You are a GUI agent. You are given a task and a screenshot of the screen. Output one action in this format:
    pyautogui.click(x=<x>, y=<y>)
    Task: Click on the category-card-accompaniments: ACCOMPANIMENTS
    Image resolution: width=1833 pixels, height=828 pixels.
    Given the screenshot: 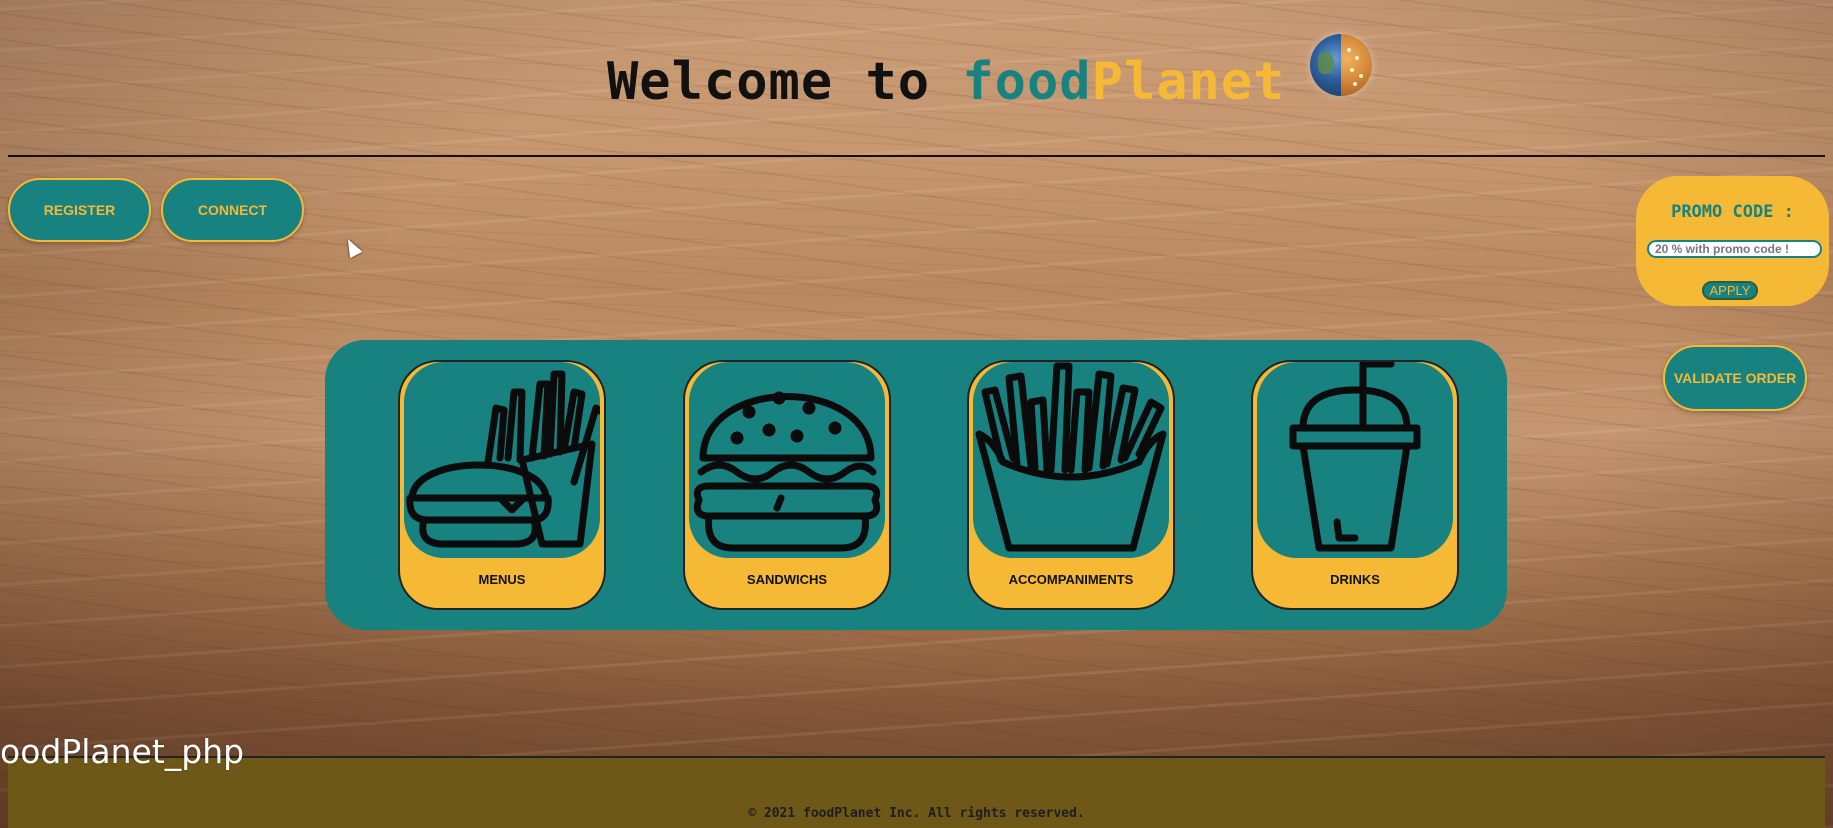 What is the action you would take?
    pyautogui.click(x=1071, y=485)
    